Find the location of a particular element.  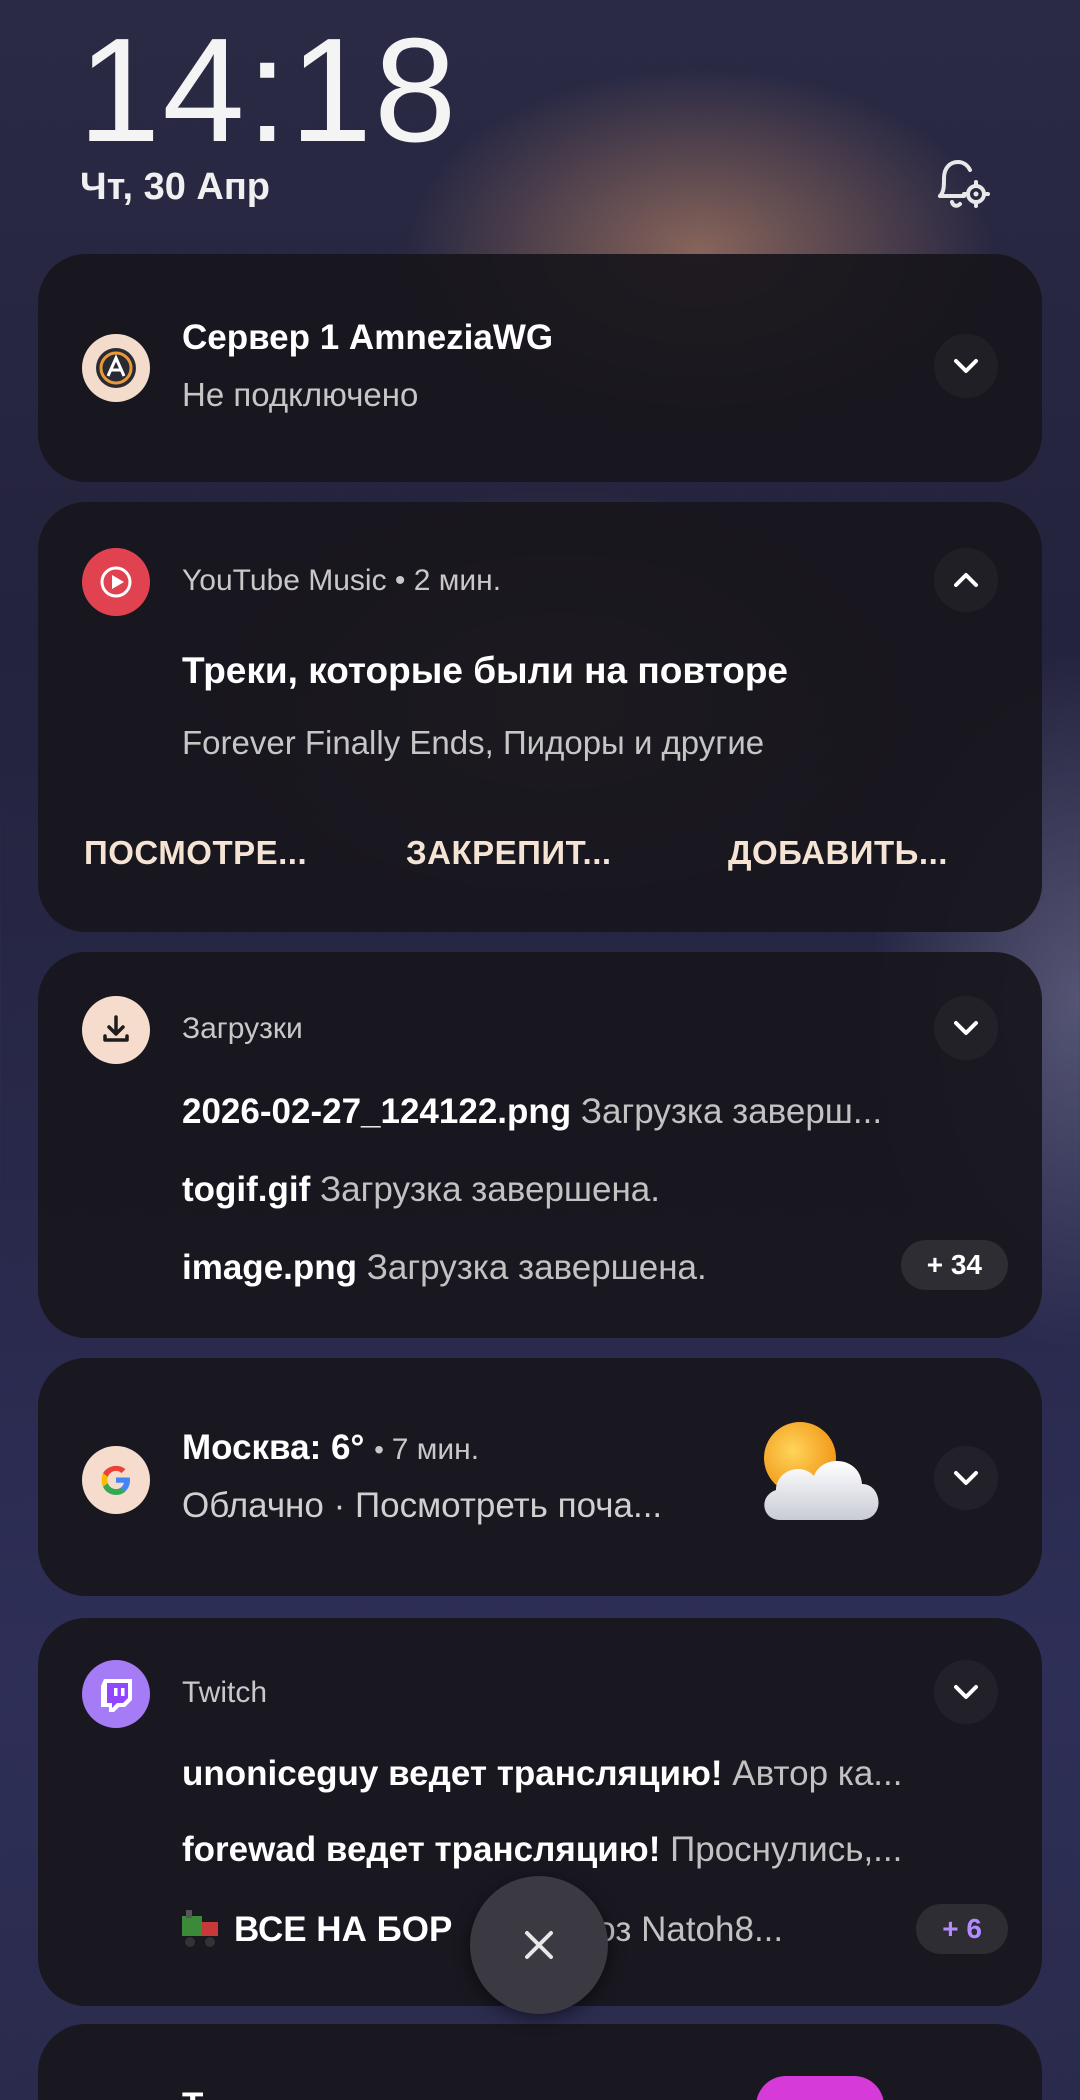

weather-title: Москва: 6° is located at coordinates (273, 1447).